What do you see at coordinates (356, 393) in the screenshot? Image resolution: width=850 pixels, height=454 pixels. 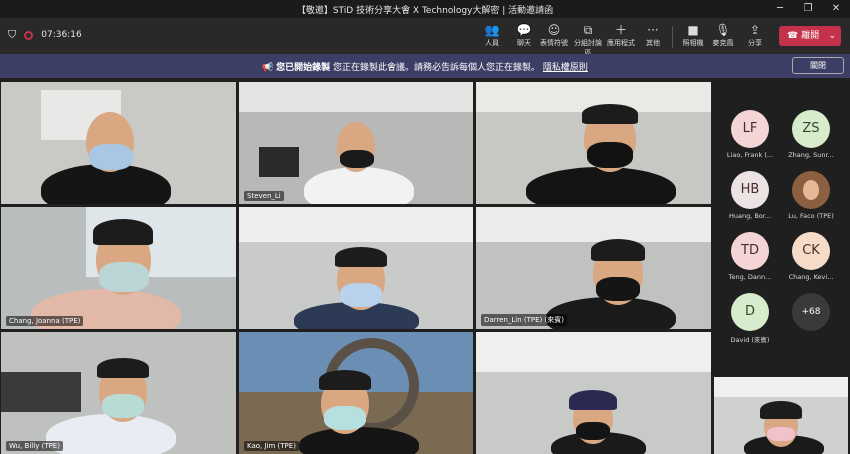 I see `video-tile: Kao, Jim (TPE)` at bounding box center [356, 393].